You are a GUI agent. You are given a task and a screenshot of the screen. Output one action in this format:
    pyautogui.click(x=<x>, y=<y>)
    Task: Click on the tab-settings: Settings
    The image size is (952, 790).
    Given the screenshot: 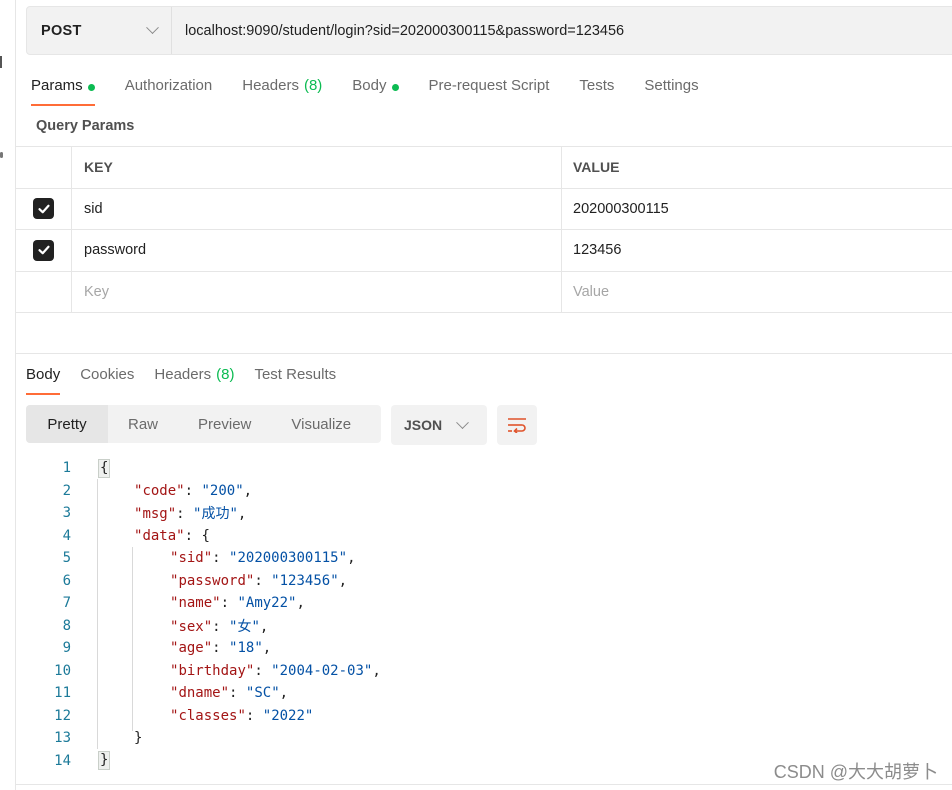 What is the action you would take?
    pyautogui.click(x=671, y=89)
    